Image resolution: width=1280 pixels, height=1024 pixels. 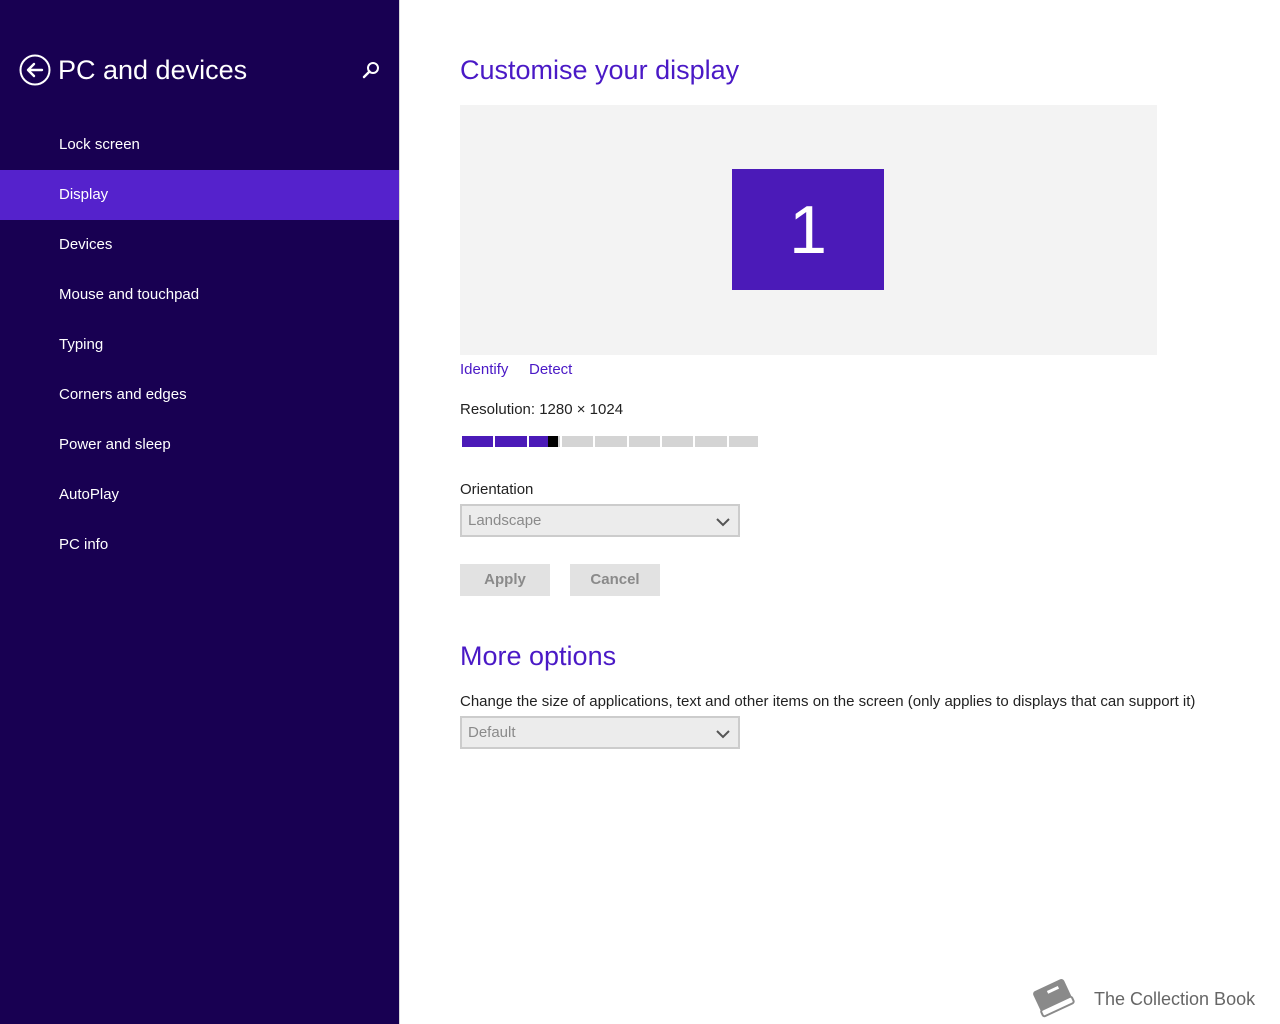 I want to click on watermark: The Collection Book, so click(x=1141, y=999).